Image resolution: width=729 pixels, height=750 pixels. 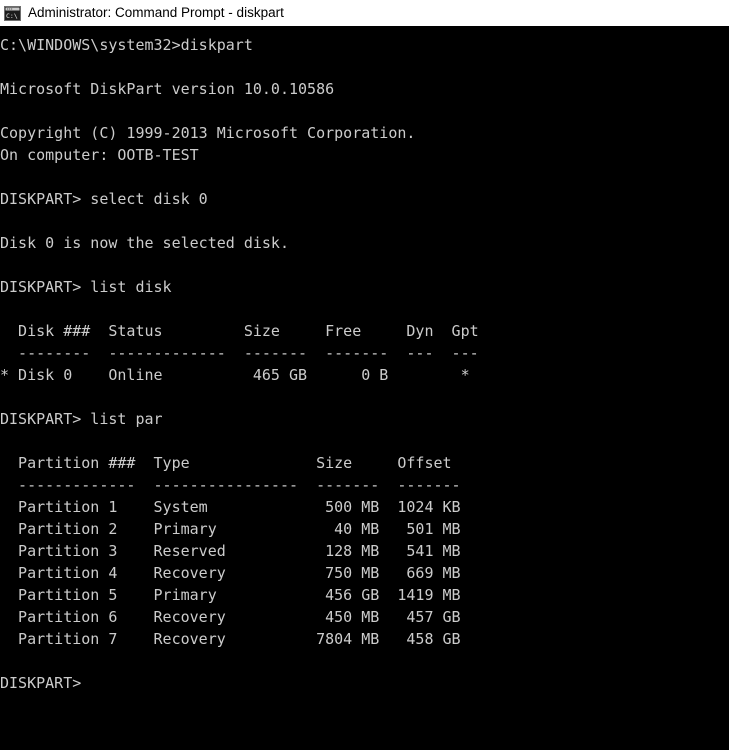 What do you see at coordinates (230, 551) in the screenshot?
I see `console-line: Partition 3 Reserved 128 MB 541 MB` at bounding box center [230, 551].